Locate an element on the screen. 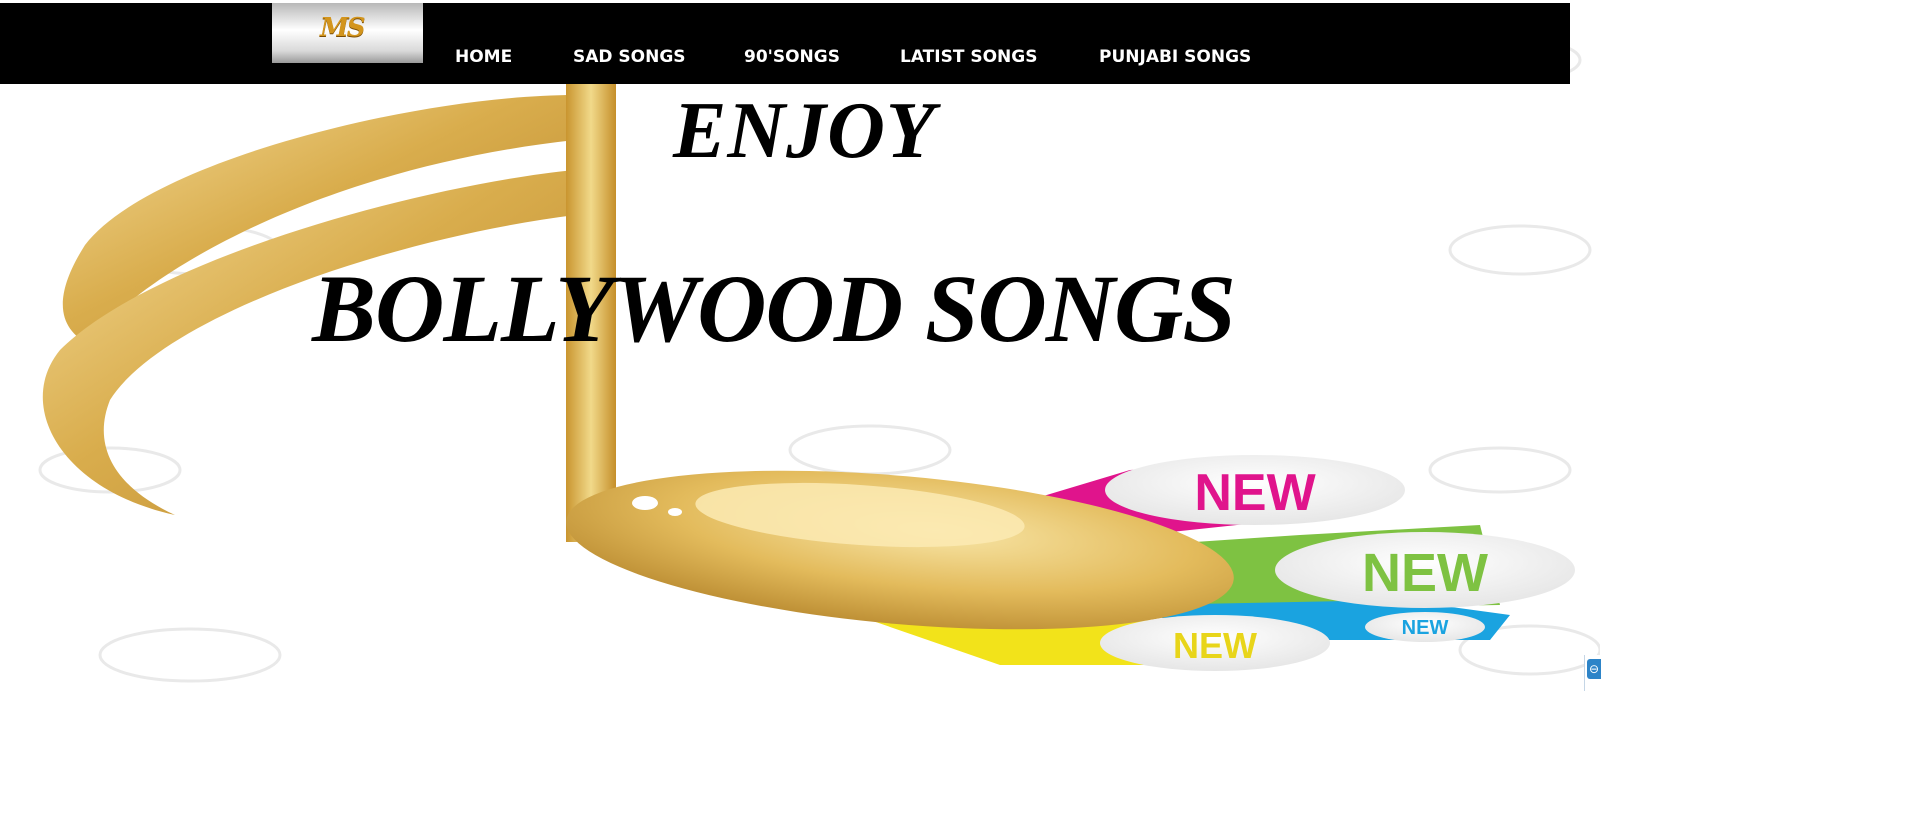 The width and height of the screenshot is (1911, 832). nav-latist-songs: LATIST SONGS is located at coordinates (968, 57).